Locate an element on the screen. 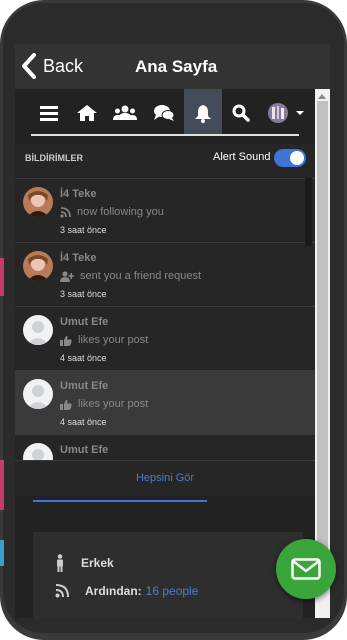 This screenshot has height=640, width=347. menu-icon is located at coordinates (49, 112).